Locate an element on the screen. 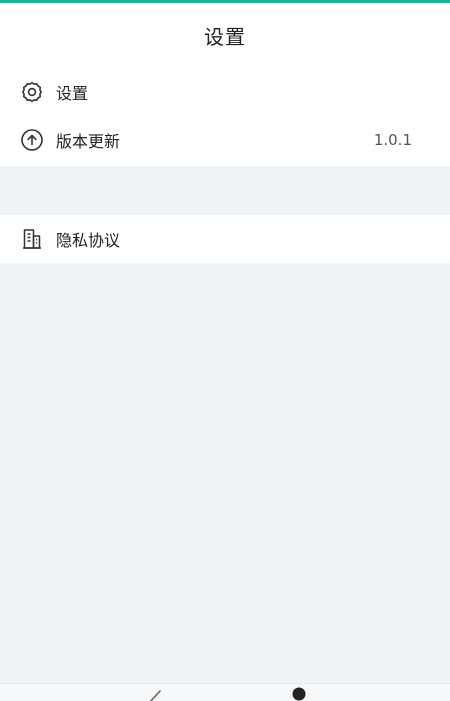 The width and height of the screenshot is (450, 701). page-title: 设置 is located at coordinates (225, 37).